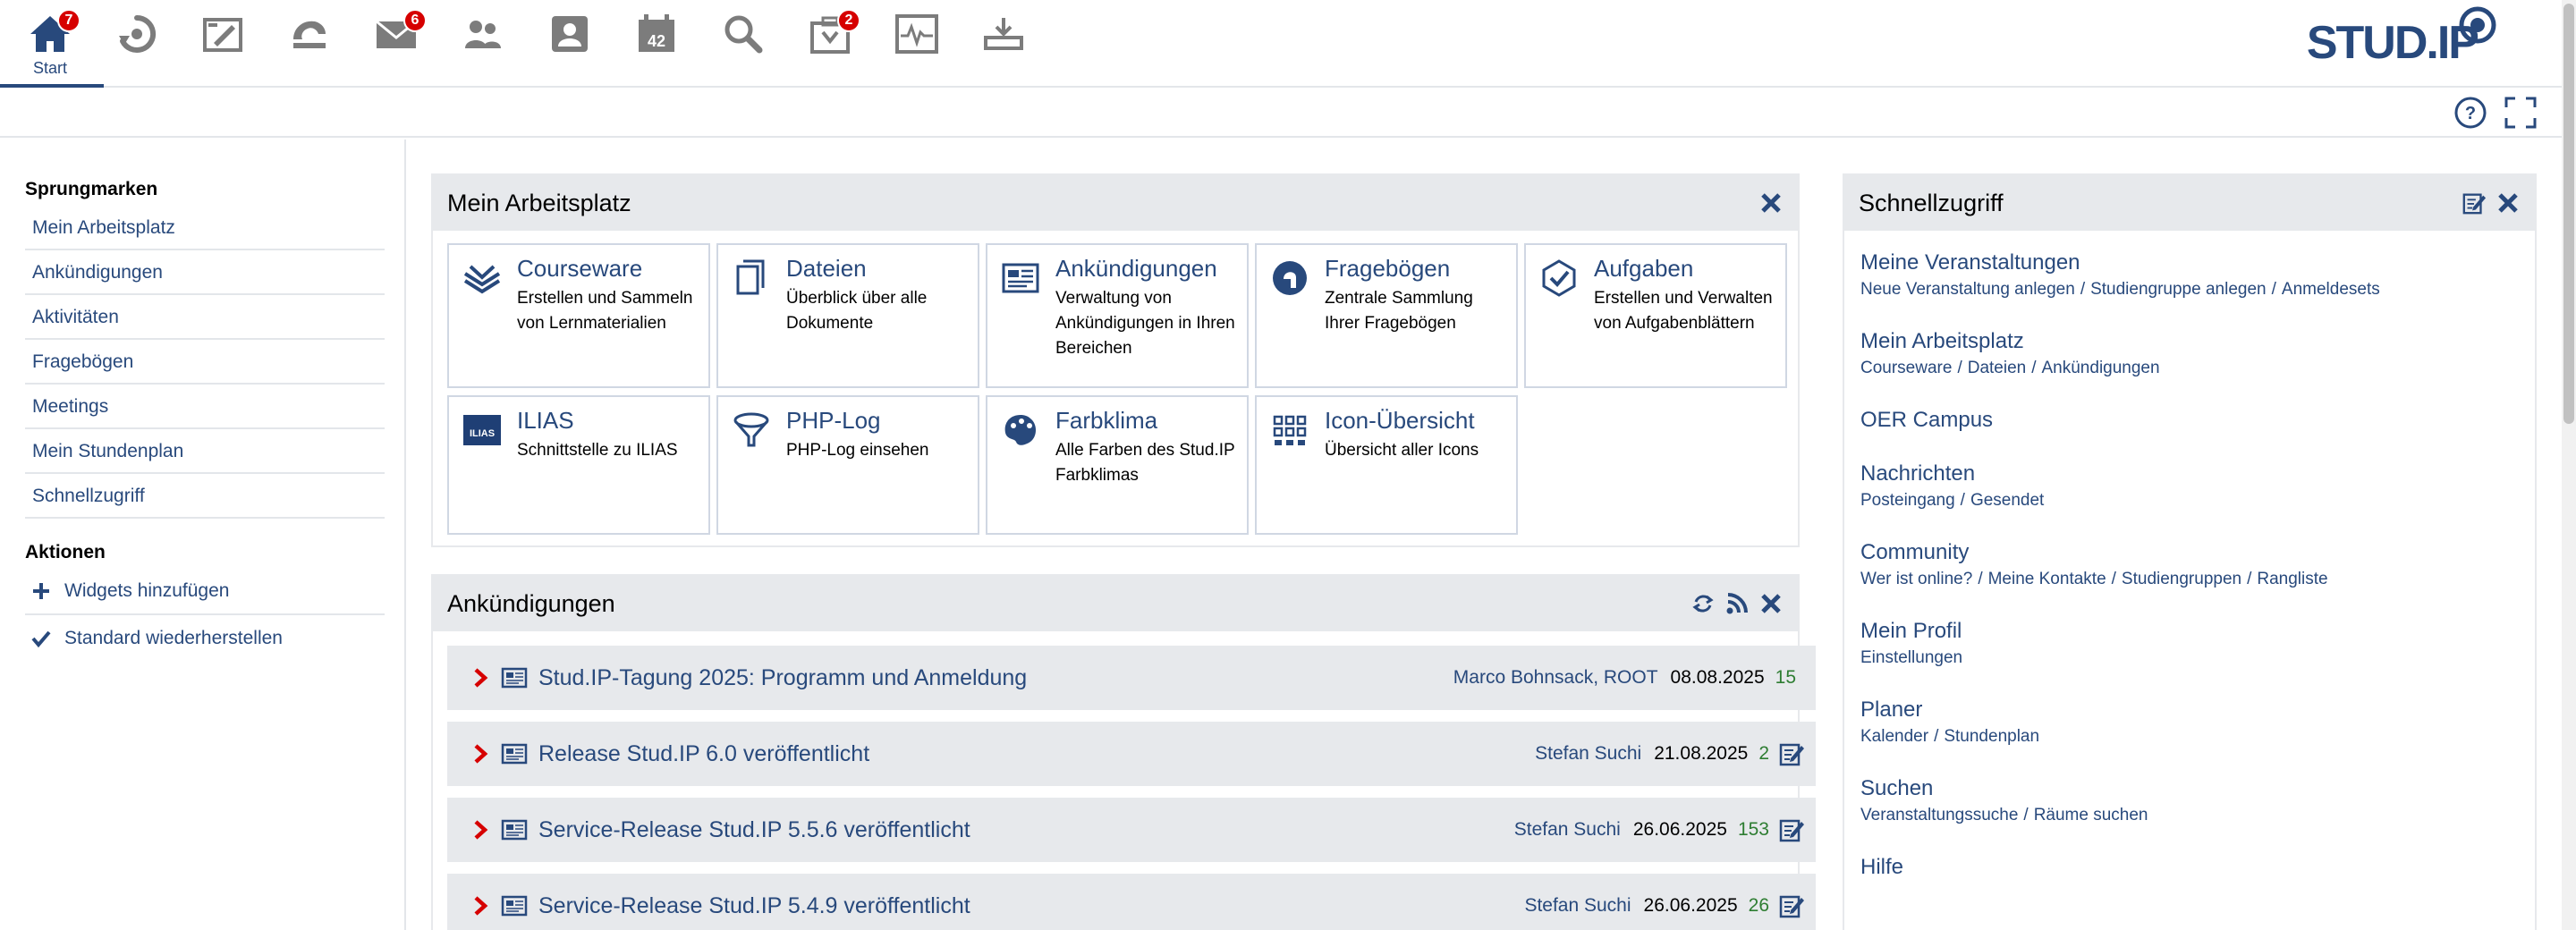 The width and height of the screenshot is (2576, 930). I want to click on tile-php-log: PHP-Log PHP-Log einsehen, so click(847, 465).